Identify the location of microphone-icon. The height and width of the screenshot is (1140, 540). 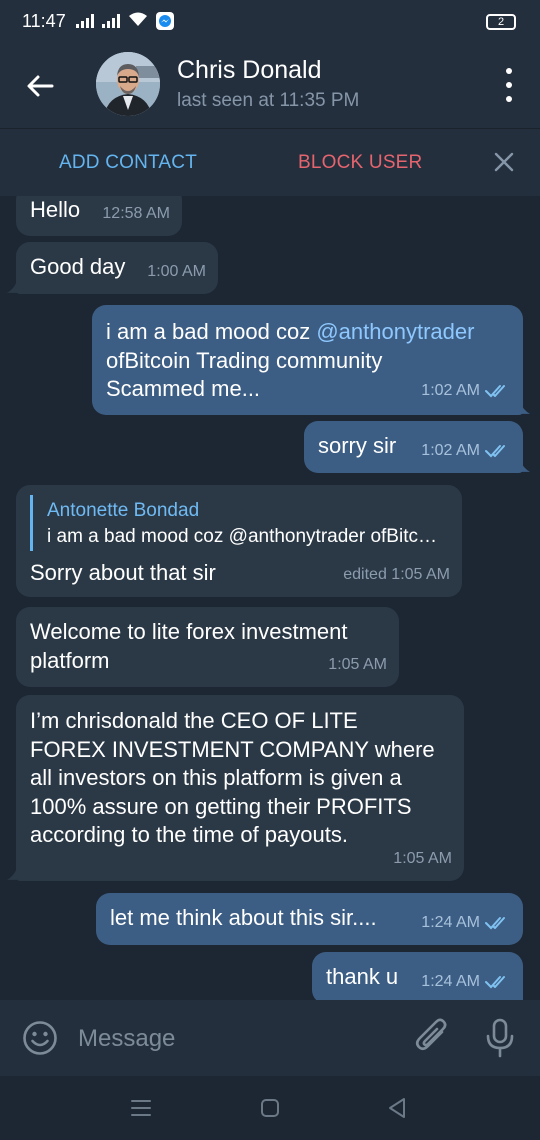
(500, 1038).